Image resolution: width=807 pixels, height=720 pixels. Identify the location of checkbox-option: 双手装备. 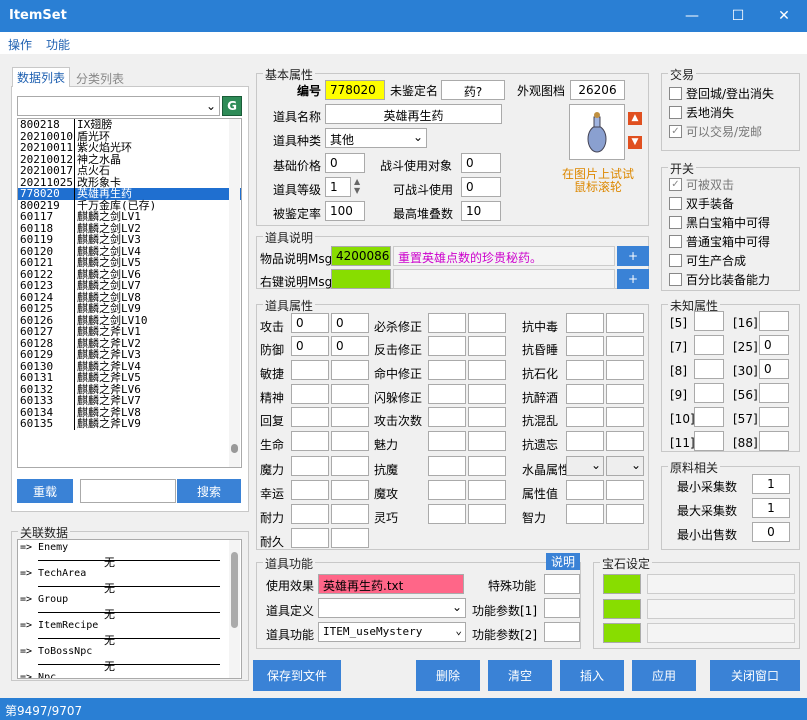
(701, 203).